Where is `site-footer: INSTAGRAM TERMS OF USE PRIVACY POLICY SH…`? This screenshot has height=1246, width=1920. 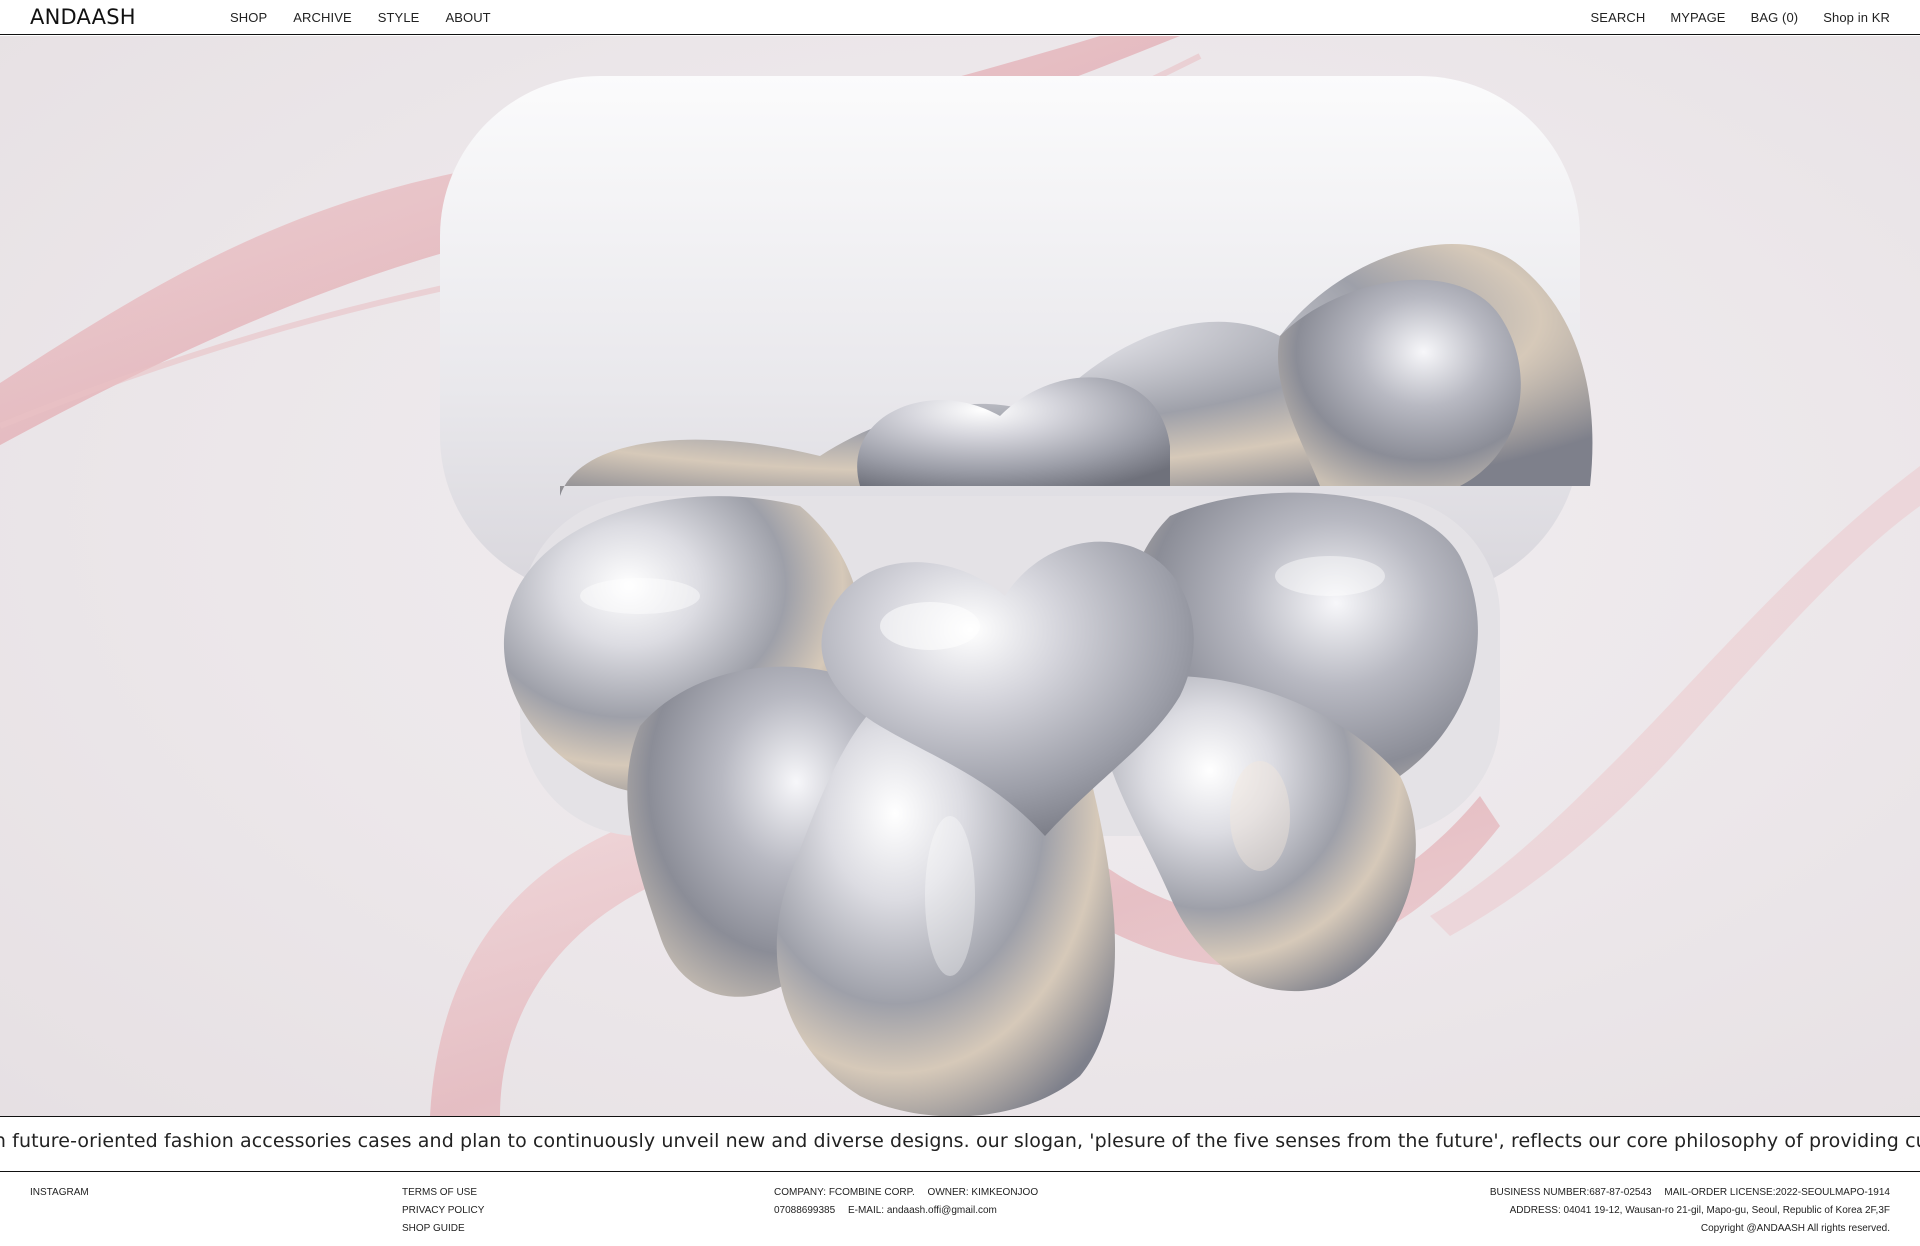
site-footer: INSTAGRAM TERMS OF USE PRIVACY POLICY SH… is located at coordinates (960, 1209).